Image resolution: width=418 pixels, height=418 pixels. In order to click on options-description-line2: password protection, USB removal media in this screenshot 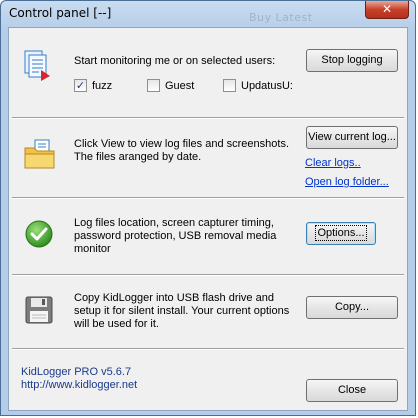, I will do `click(175, 236)`.